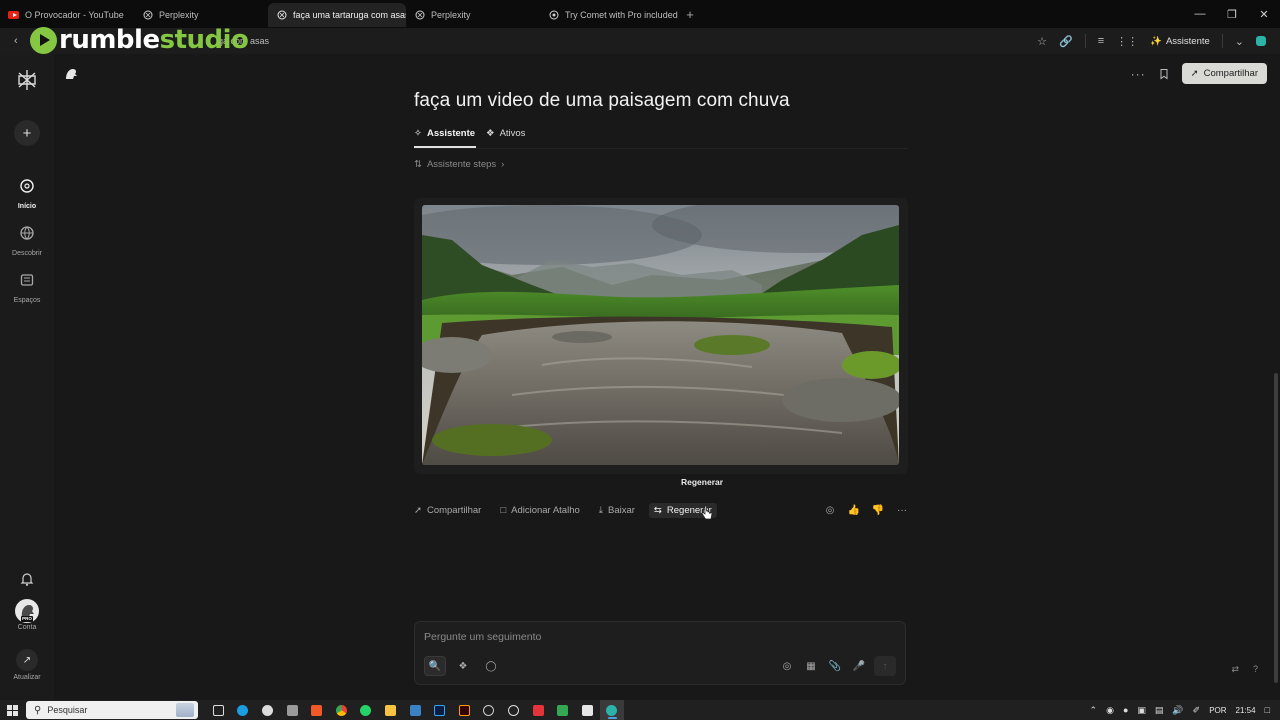 The image size is (1280, 720). I want to click on file-explorer-icon, so click(390, 710).